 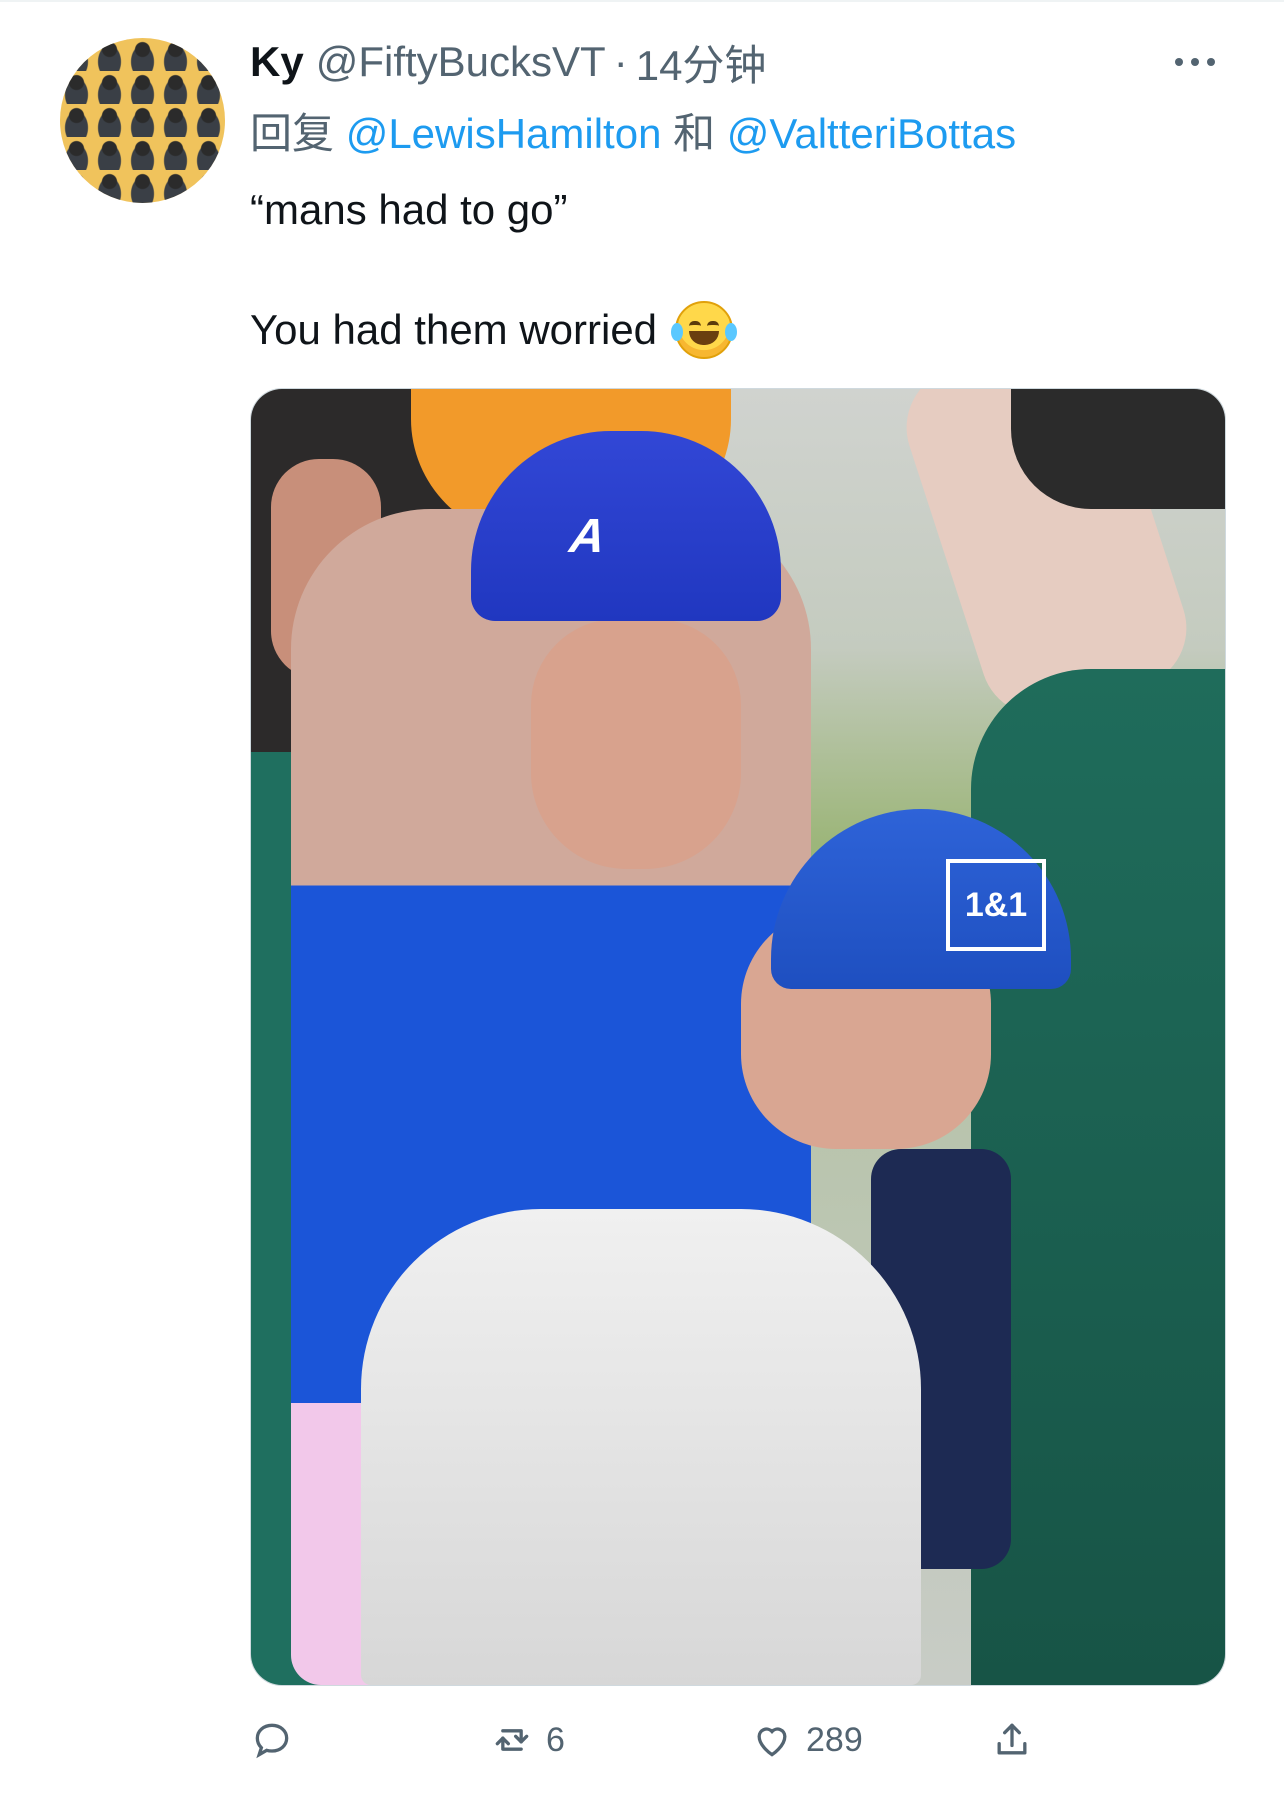 I want to click on tweet-actions: 6 289, so click(x=737, y=1742).